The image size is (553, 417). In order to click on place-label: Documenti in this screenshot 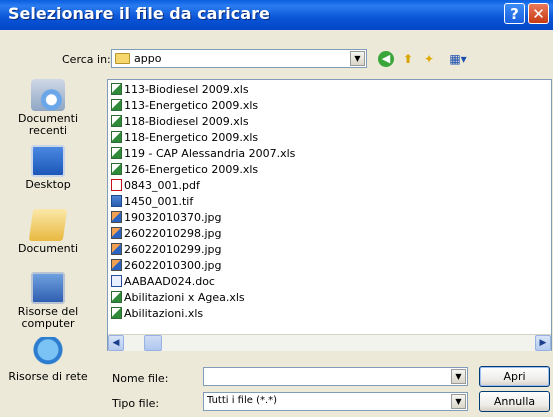, I will do `click(48, 248)`.